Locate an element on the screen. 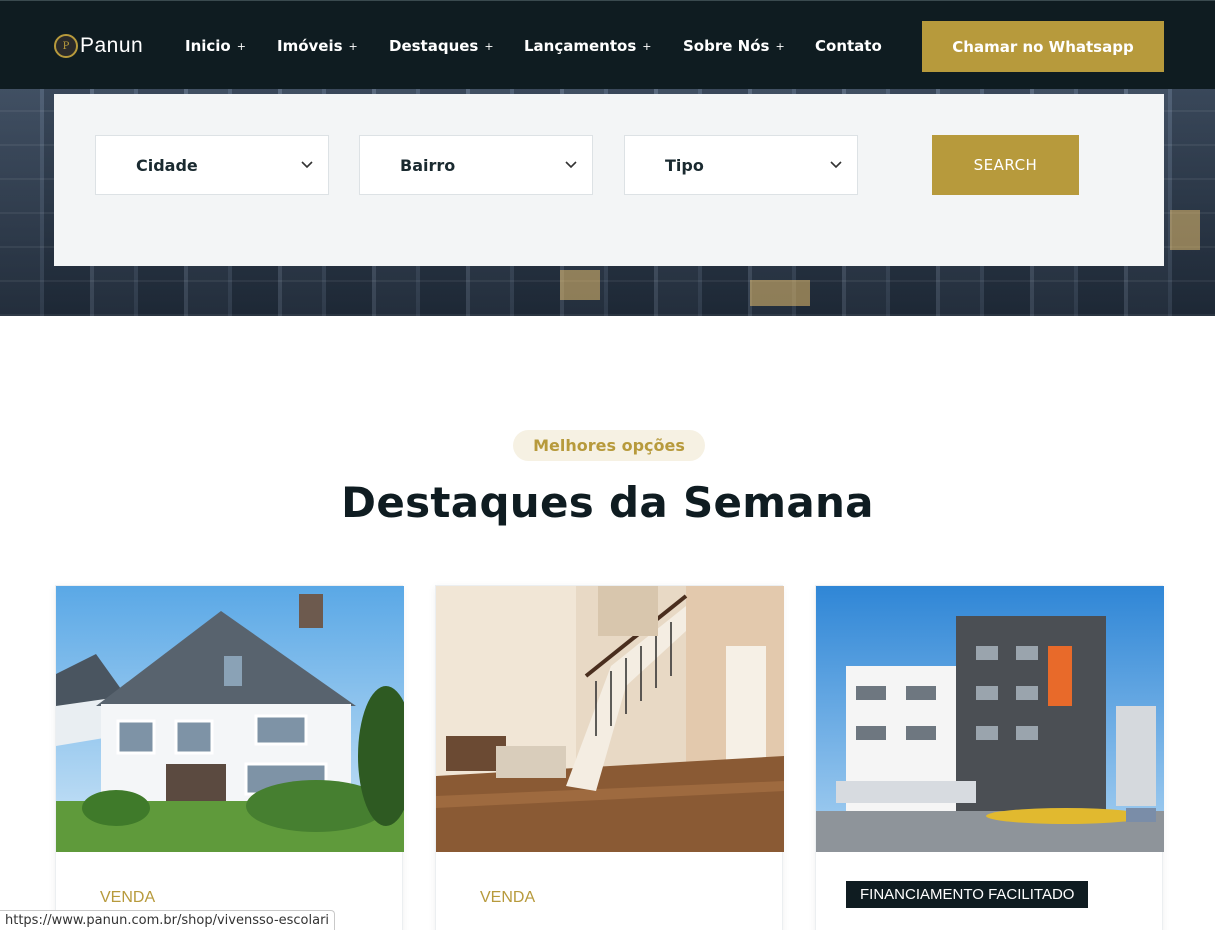  nav-item-inicio: Inicio + is located at coordinates (215, 46).